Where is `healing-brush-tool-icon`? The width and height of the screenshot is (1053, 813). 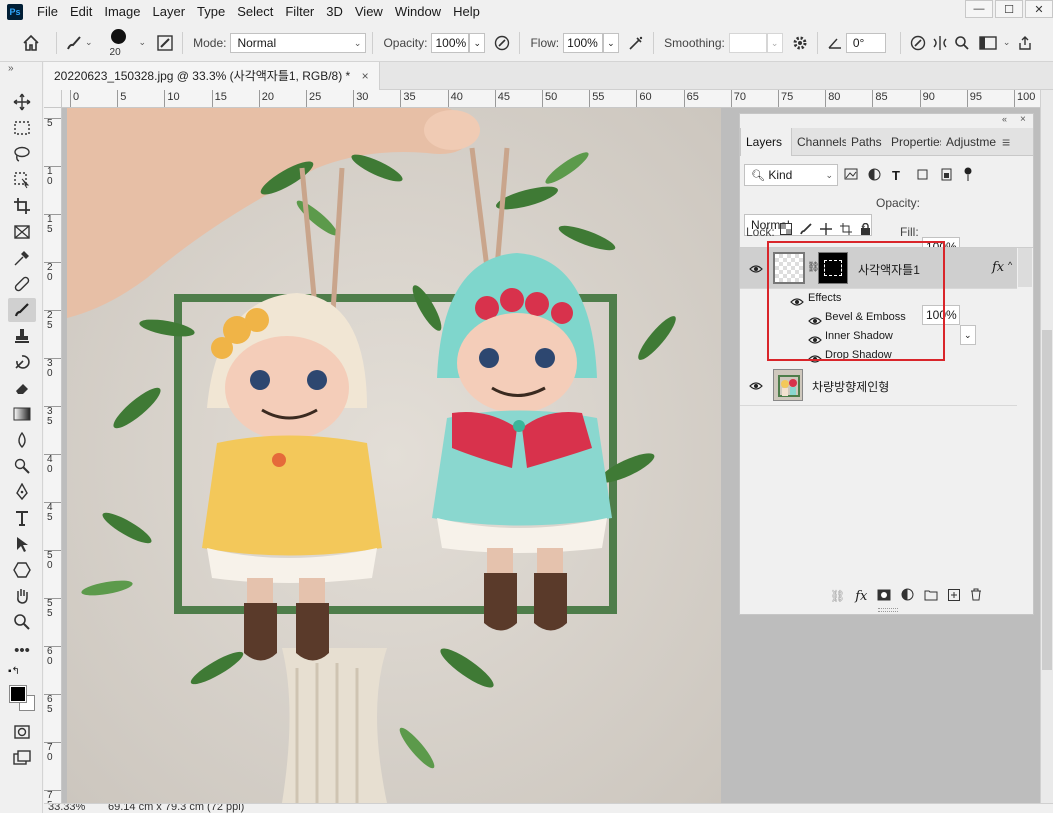
healing-brush-tool-icon is located at coordinates (22, 284).